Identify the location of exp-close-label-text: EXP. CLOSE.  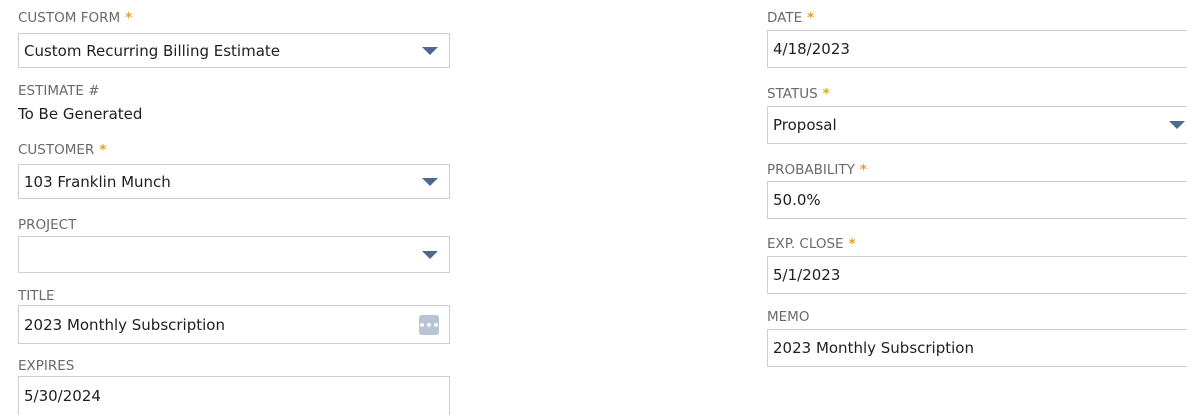
(805, 244).